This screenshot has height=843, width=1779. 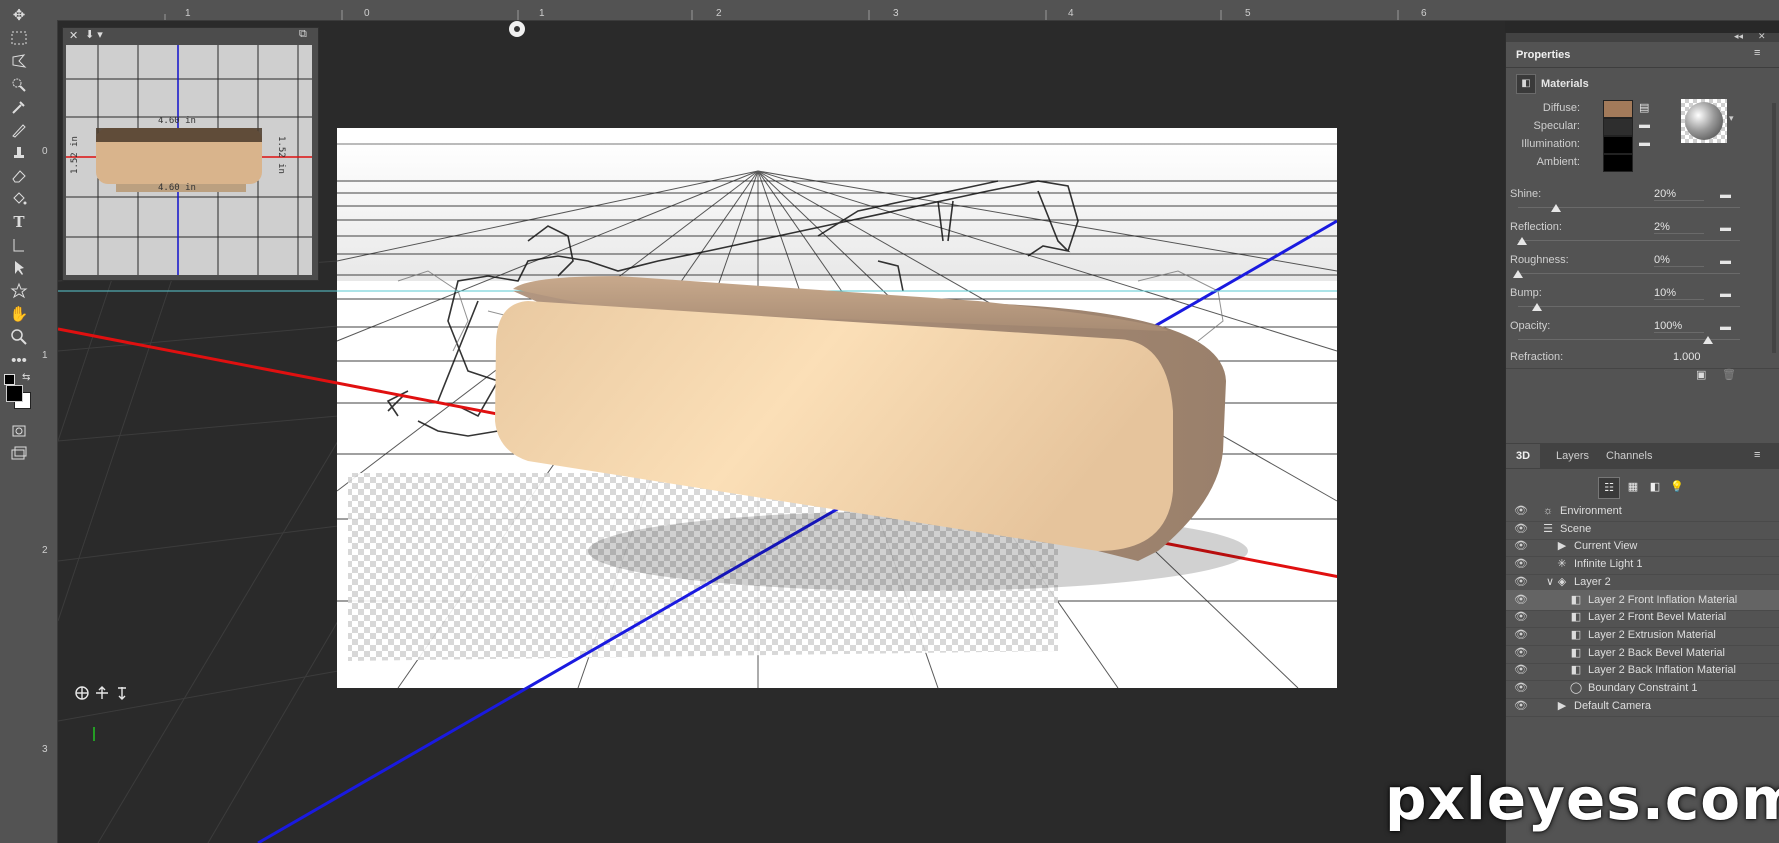 I want to click on slider-label: Roughness:, so click(x=1539, y=260).